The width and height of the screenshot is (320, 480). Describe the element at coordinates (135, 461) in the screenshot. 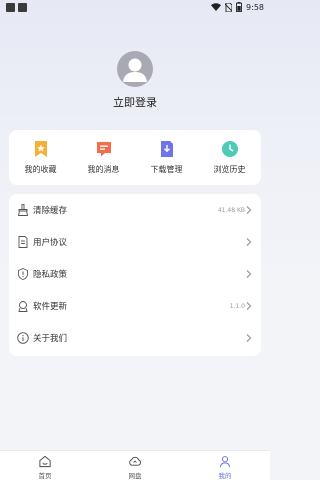

I see `cloud-drive-icon` at that location.